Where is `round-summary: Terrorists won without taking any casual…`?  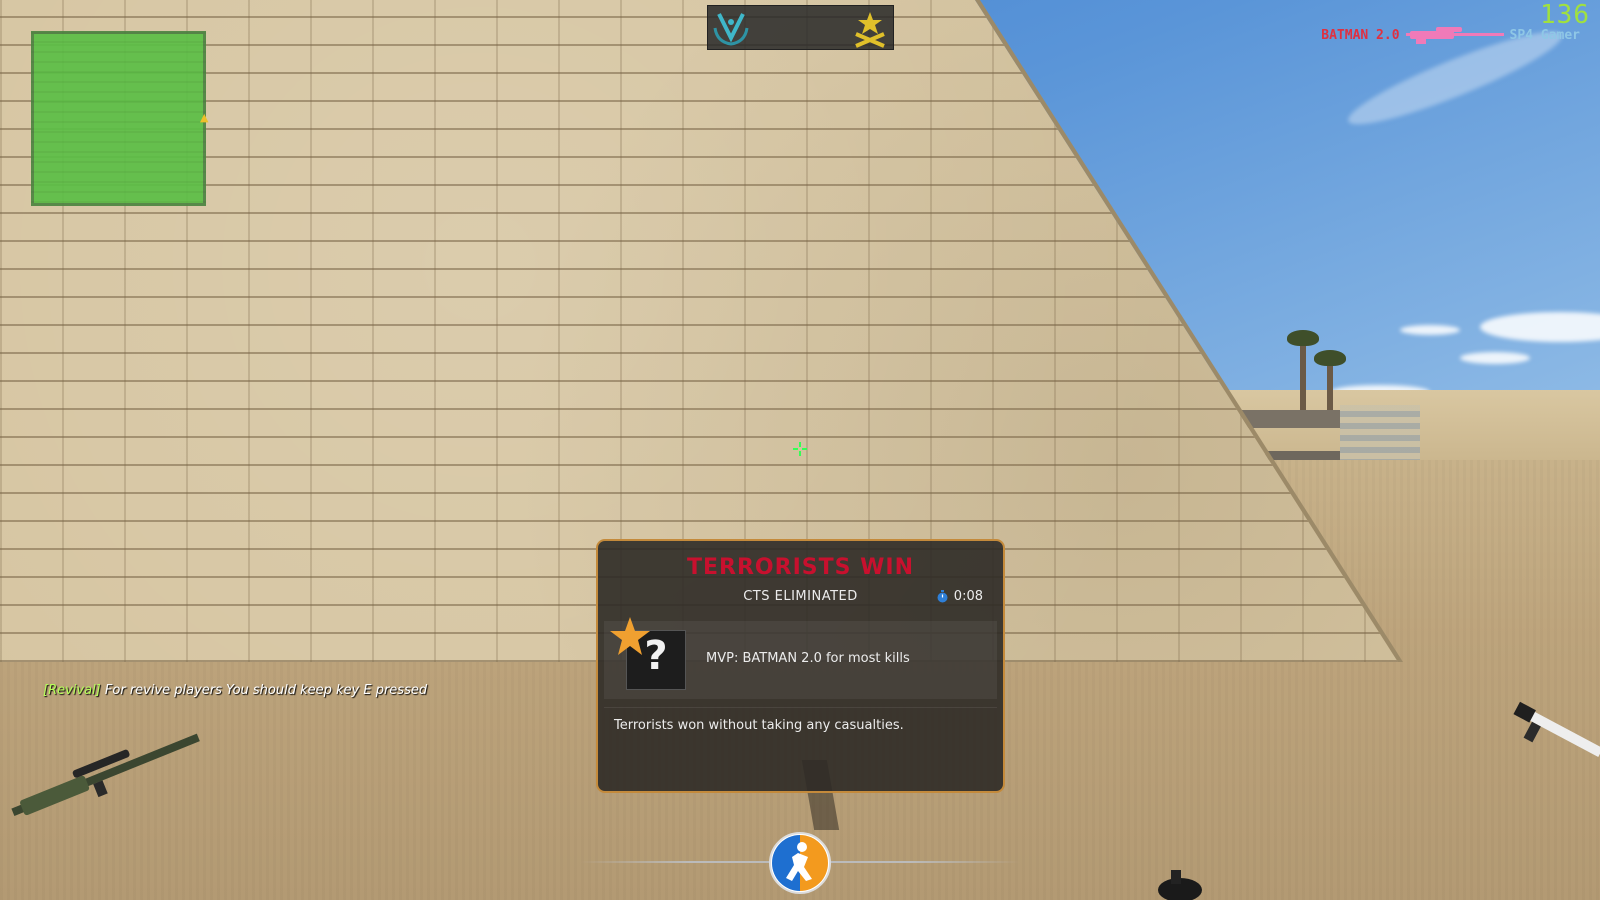
round-summary: Terrorists won without taking any casual… is located at coordinates (759, 725).